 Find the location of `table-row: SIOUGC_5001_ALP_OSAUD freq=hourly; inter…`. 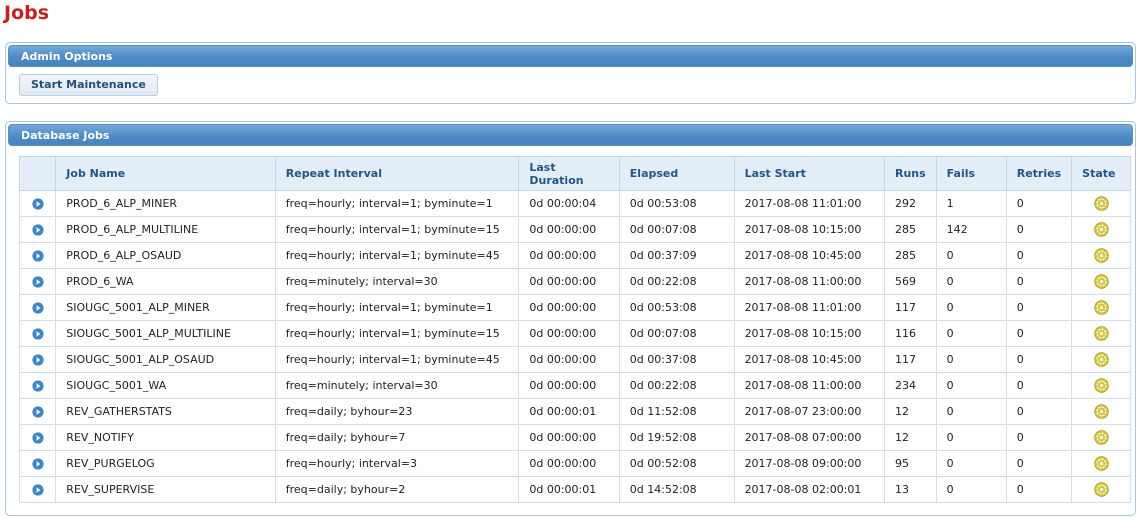

table-row: SIOUGC_5001_ALP_OSAUD freq=hourly; inter… is located at coordinates (574, 359).